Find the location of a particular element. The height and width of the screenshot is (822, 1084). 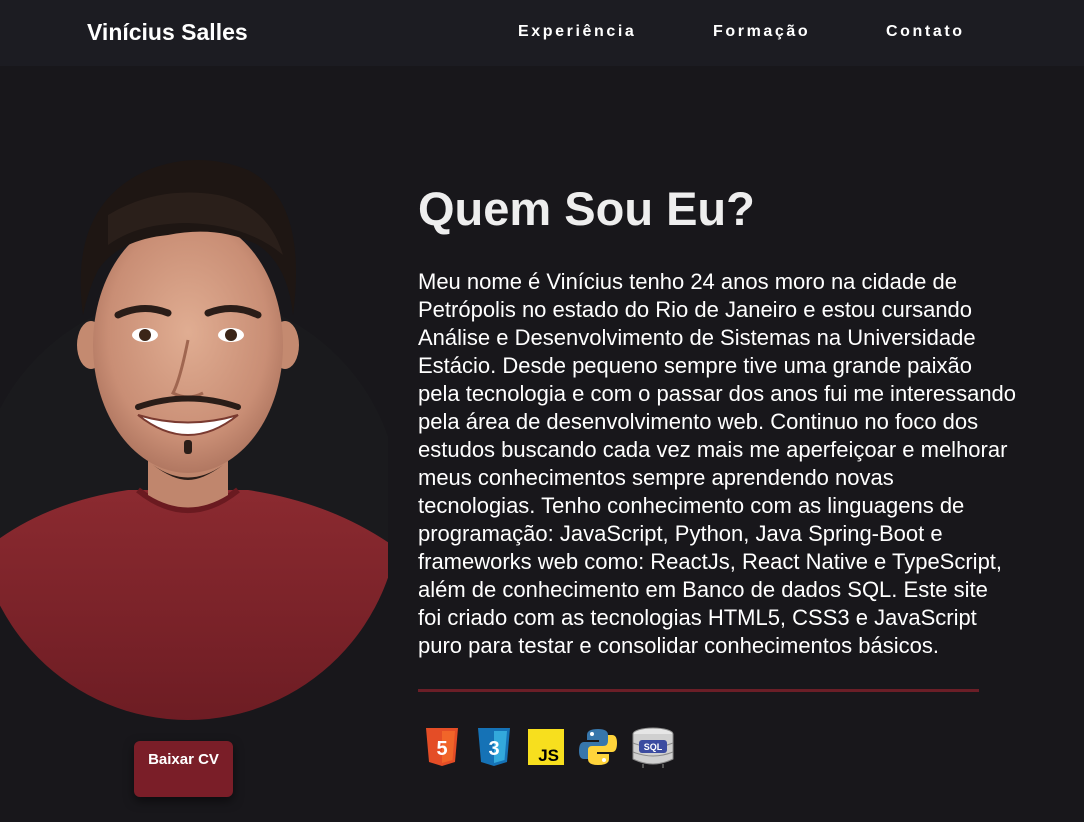

css3-icon: 3 is located at coordinates (494, 747).